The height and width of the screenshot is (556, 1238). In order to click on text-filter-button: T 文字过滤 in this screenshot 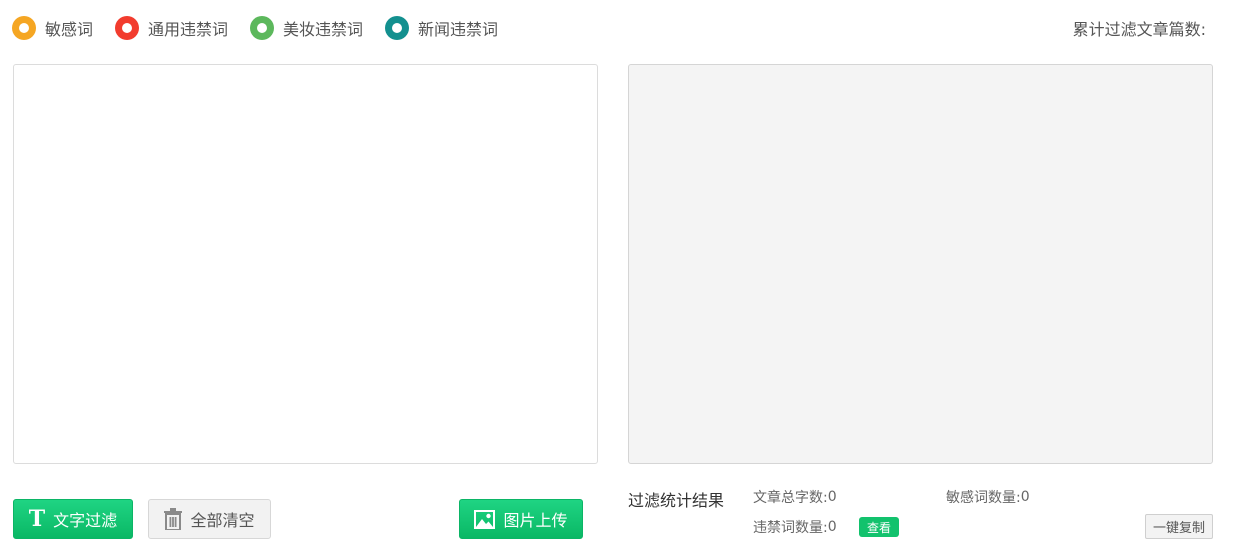, I will do `click(73, 519)`.